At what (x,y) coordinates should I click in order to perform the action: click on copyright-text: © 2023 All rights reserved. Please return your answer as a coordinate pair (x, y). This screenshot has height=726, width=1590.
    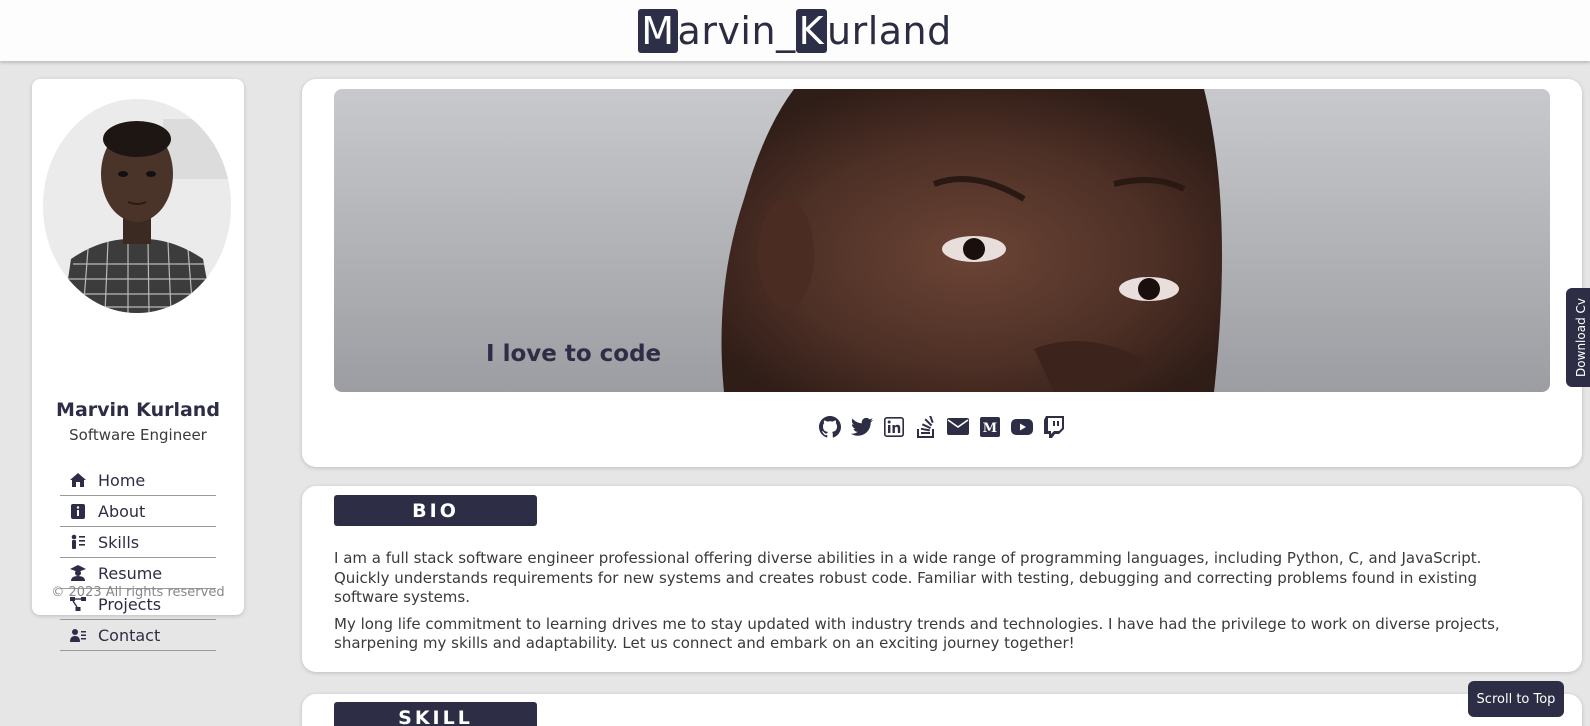
    Looking at the image, I should click on (138, 592).